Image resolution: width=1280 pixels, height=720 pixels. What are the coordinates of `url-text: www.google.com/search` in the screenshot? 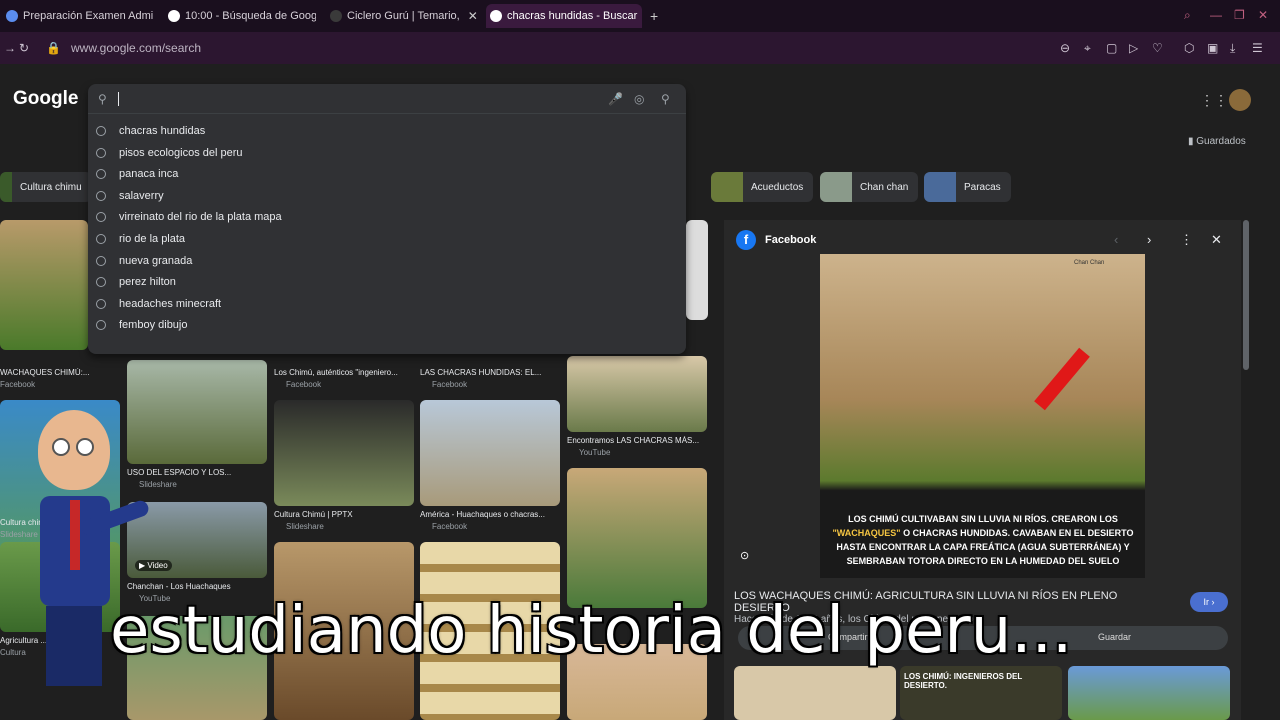 It's located at (136, 48).